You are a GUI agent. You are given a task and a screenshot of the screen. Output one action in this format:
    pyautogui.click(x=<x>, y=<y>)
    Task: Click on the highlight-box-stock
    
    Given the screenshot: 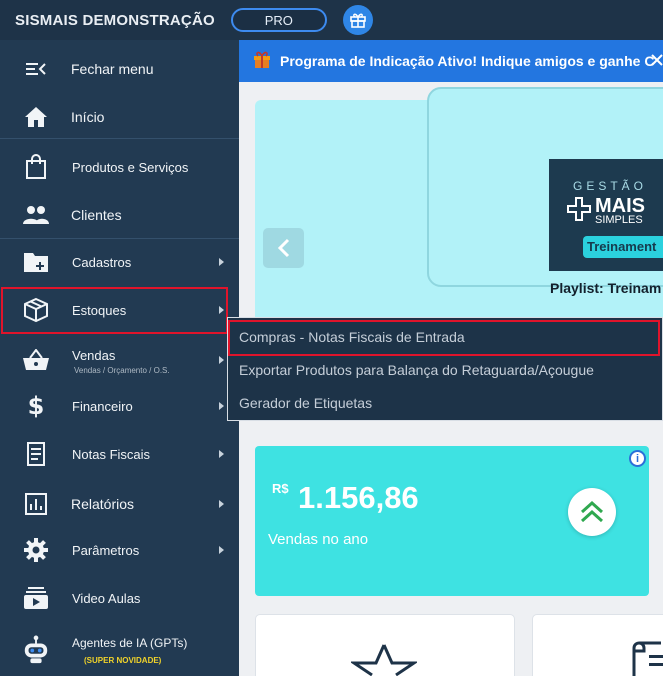 What is the action you would take?
    pyautogui.click(x=114, y=310)
    